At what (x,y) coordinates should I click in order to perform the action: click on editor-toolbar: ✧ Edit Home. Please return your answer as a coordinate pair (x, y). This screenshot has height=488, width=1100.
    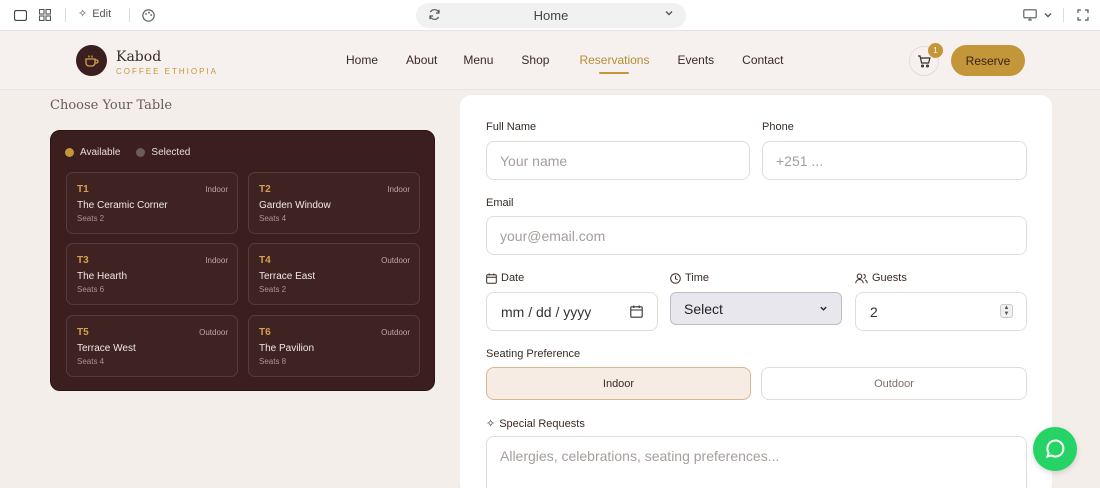
    Looking at the image, I should click on (550, 15).